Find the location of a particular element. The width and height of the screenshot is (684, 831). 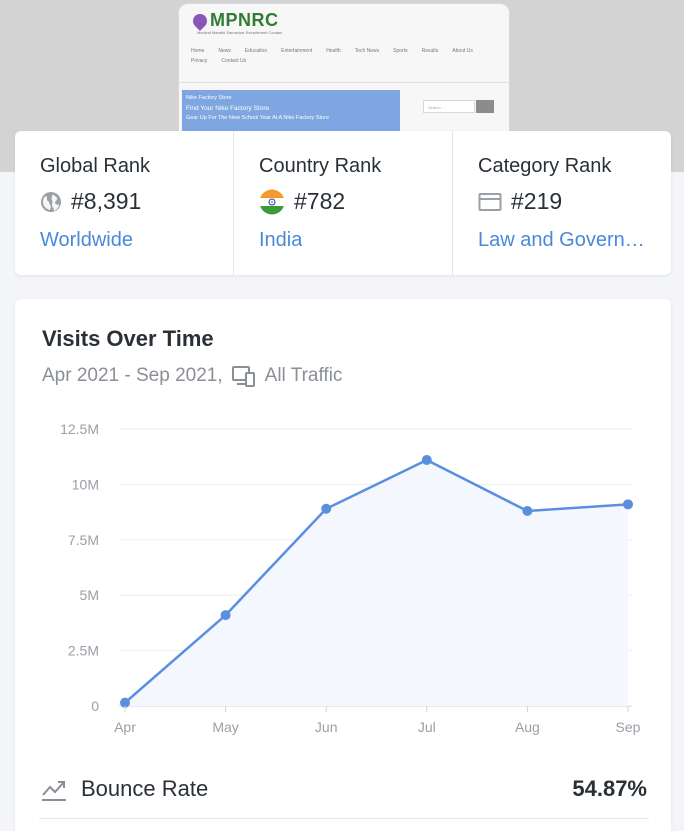

rank-link: Worldwide is located at coordinates (86, 240).